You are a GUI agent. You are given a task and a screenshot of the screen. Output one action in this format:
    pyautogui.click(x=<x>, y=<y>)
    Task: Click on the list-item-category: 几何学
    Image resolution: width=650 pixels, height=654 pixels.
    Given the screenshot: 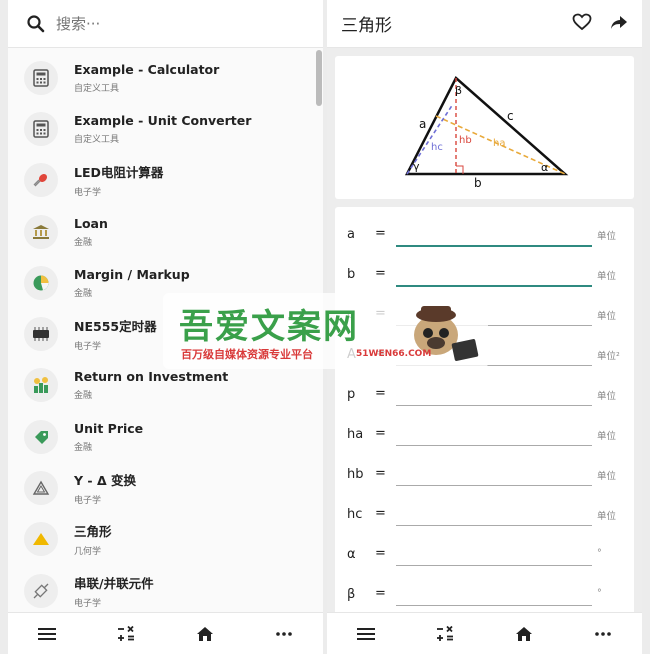 What is the action you would take?
    pyautogui.click(x=88, y=552)
    